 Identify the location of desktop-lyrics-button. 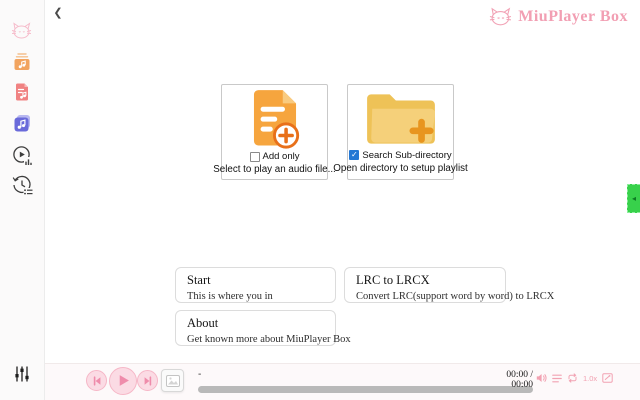
(607, 378).